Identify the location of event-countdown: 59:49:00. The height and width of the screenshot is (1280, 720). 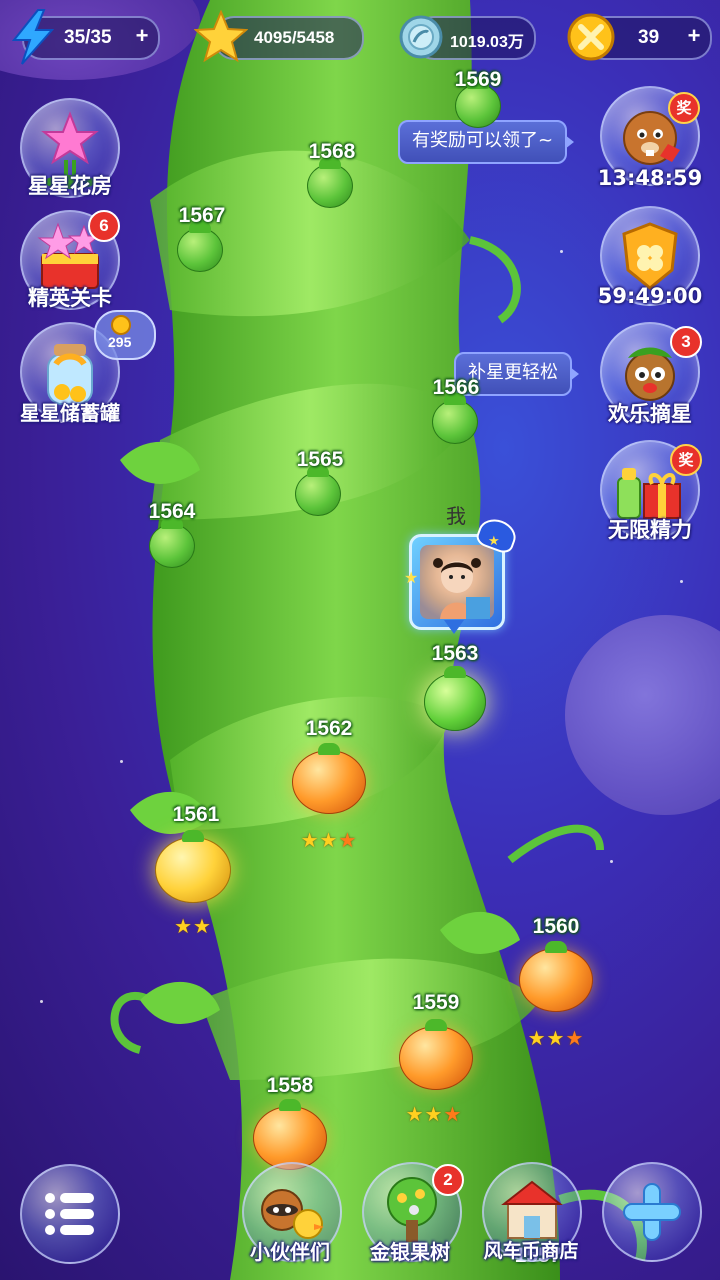
(650, 296).